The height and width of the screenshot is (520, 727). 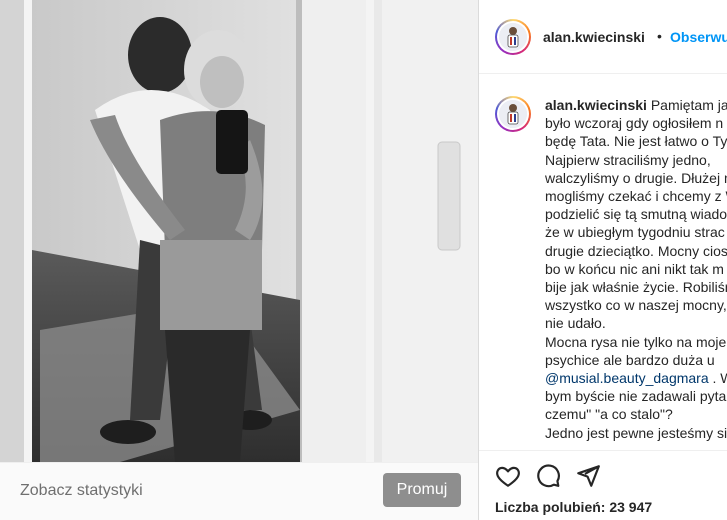 I want to click on caption-line: Jedno jest pewne jesteśmy sil, so click(x=636, y=432).